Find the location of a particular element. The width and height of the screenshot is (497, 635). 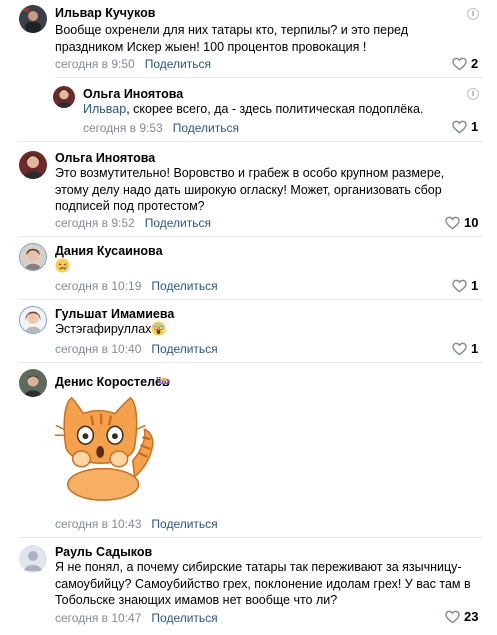

comment-meta: сегодня в 9:52 Поделиться is located at coordinates (133, 223).